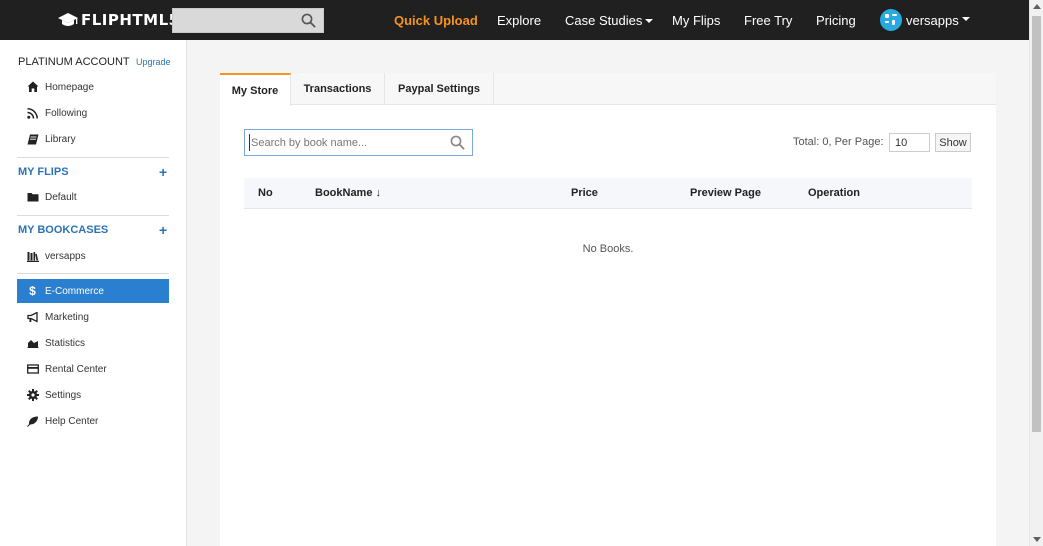  Describe the element at coordinates (65, 256) in the screenshot. I see `sidebar-item-label: versapps` at that location.